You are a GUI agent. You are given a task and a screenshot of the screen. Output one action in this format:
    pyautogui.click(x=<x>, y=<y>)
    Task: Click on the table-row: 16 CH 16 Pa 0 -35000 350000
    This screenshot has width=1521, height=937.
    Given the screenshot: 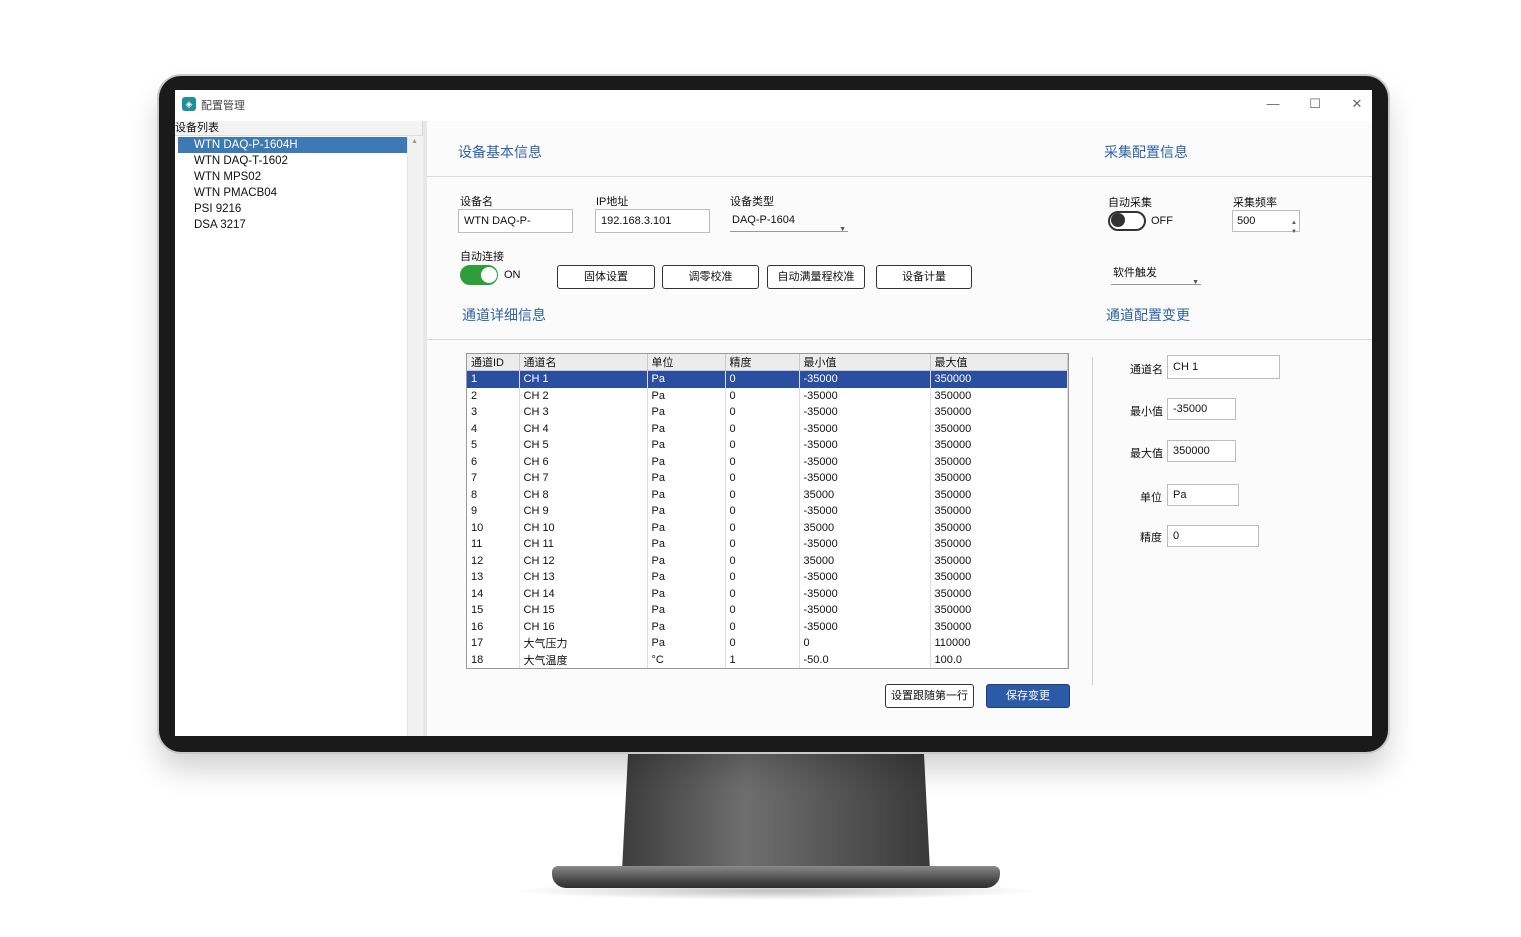 What is the action you would take?
    pyautogui.click(x=767, y=626)
    